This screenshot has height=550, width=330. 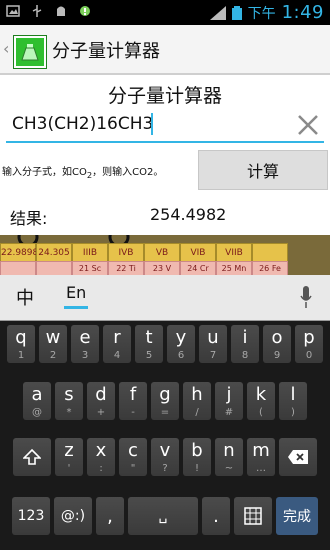 What do you see at coordinates (245, 337) in the screenshot?
I see `key-label: i` at bounding box center [245, 337].